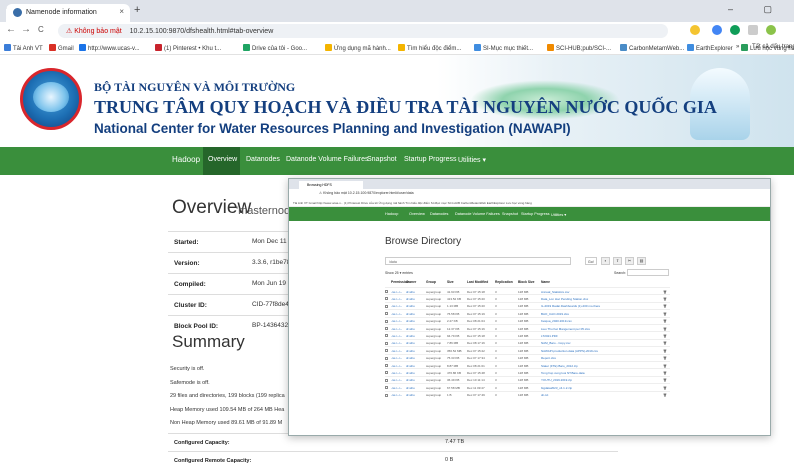 Image resolution: width=794 pixels, height=469 pixels. Describe the element at coordinates (591, 261) in the screenshot. I see `go-button: Go!` at that location.